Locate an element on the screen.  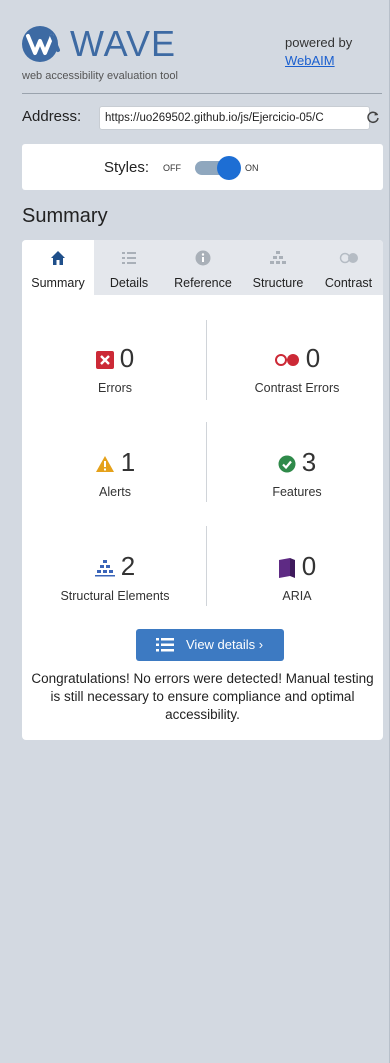
alert-icon is located at coordinates (104, 464).